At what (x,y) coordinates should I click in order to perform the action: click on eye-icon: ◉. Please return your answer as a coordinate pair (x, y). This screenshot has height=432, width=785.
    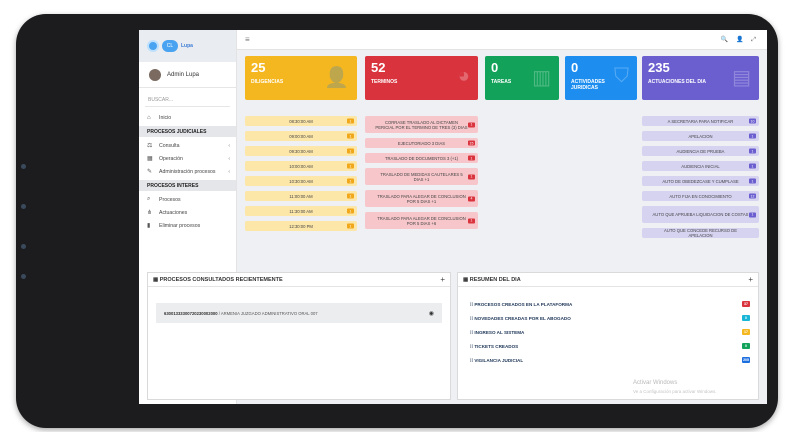
    Looking at the image, I should click on (431, 313).